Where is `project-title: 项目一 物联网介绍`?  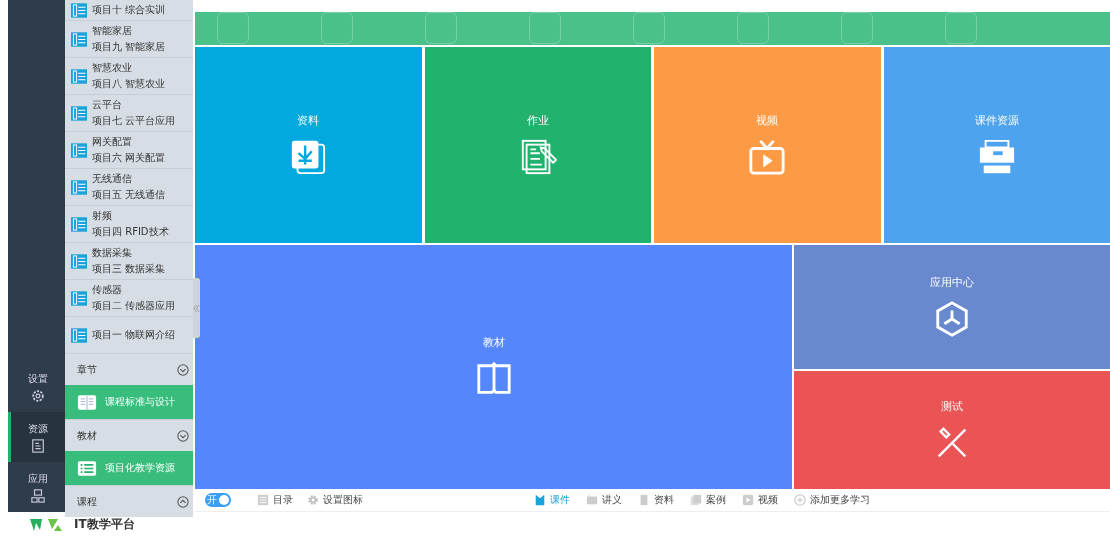
project-title: 项目一 物联网介绍 is located at coordinates (134, 335).